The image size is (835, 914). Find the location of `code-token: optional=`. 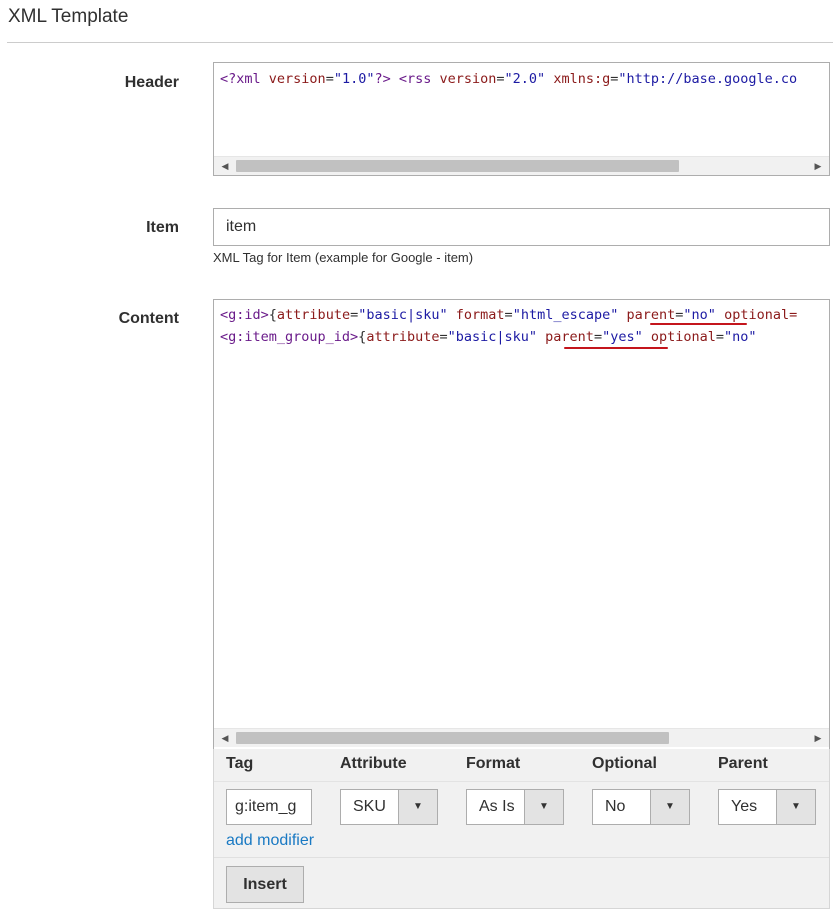

code-token: optional= is located at coordinates (761, 315).